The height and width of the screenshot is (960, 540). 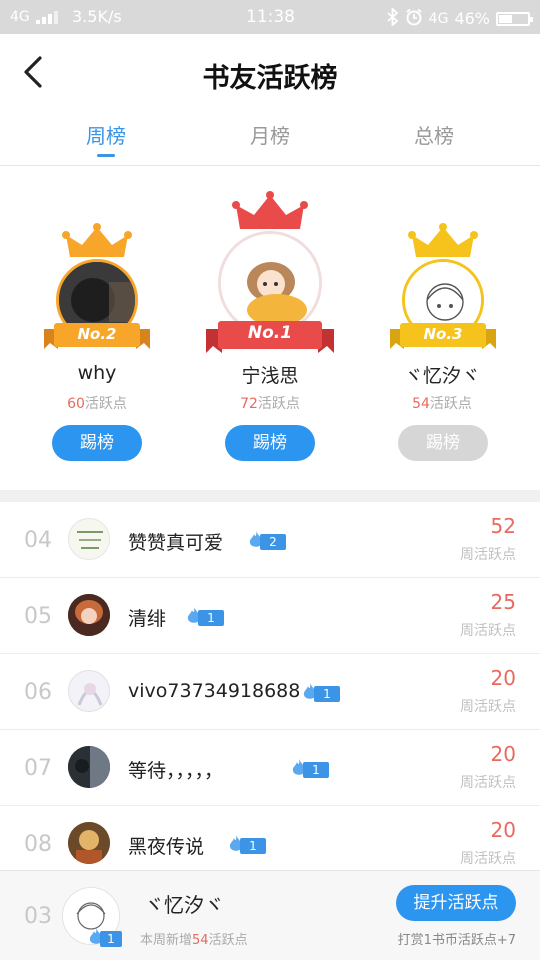 What do you see at coordinates (270, 376) in the screenshot?
I see `podium-name: 宁浅思` at bounding box center [270, 376].